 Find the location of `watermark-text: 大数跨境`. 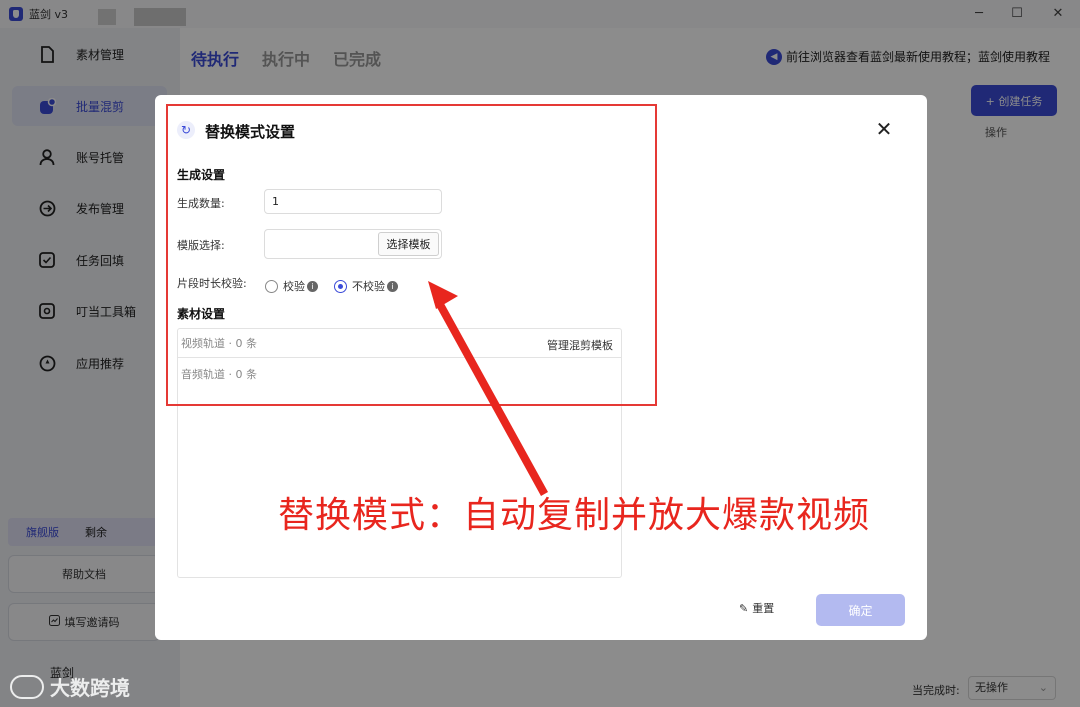

watermark-text: 大数跨境 is located at coordinates (90, 688).